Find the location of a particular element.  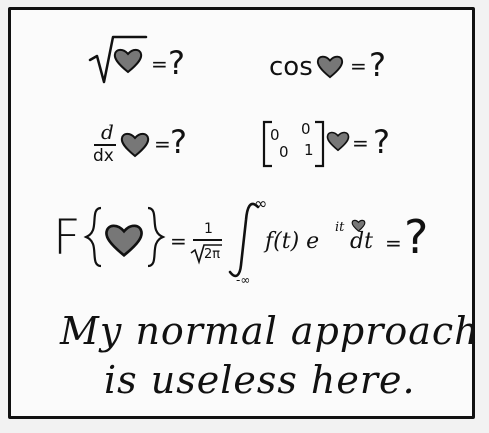

exponent: it is located at coordinates (340, 227).